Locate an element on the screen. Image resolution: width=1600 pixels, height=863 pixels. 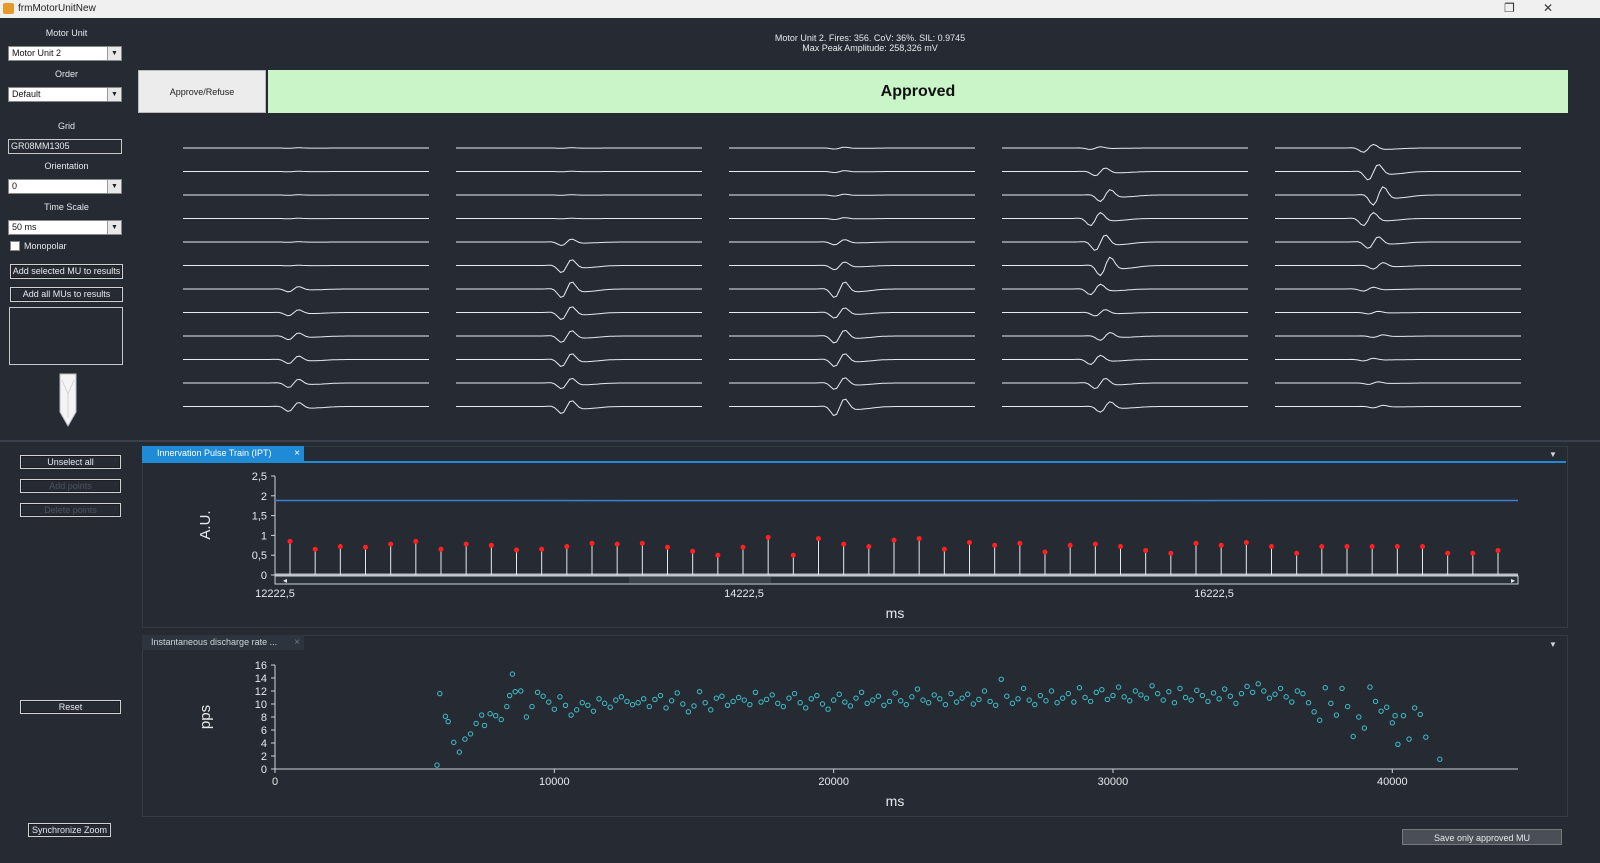
order-label: Order is located at coordinates (66, 74).